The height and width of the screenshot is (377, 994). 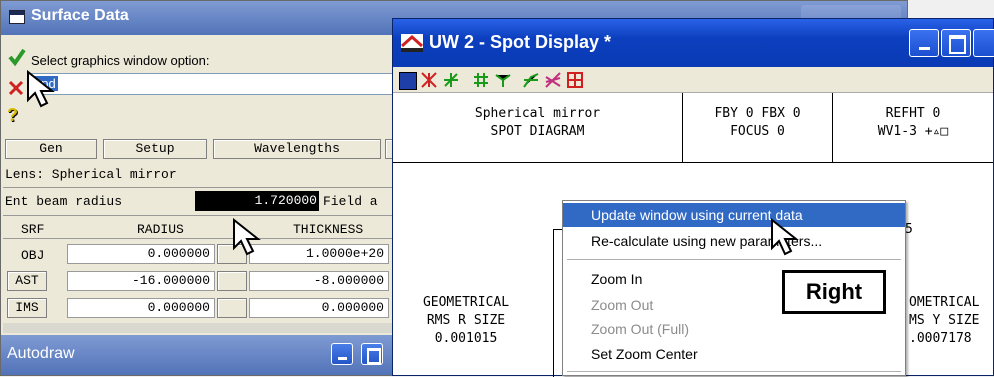 What do you see at coordinates (27, 308) in the screenshot?
I see `surface-button-ims: IMS` at bounding box center [27, 308].